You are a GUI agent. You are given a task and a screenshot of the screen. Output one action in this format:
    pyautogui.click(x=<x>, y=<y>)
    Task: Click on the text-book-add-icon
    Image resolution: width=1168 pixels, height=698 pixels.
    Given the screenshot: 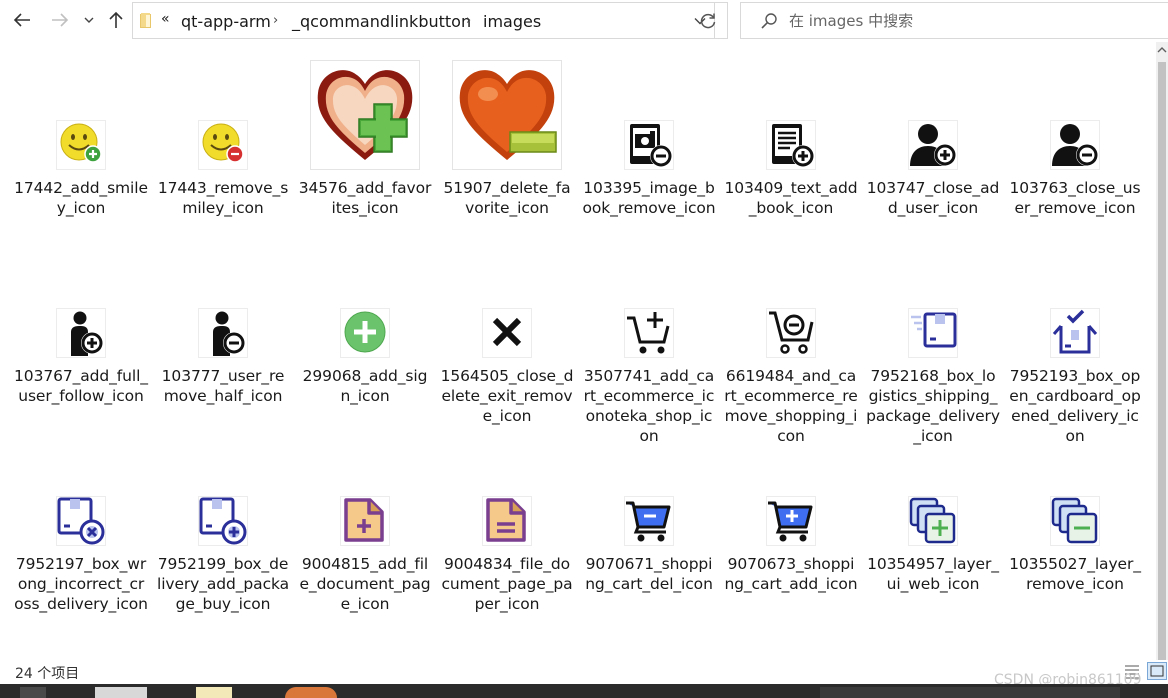 What is the action you would take?
    pyautogui.click(x=791, y=121)
    